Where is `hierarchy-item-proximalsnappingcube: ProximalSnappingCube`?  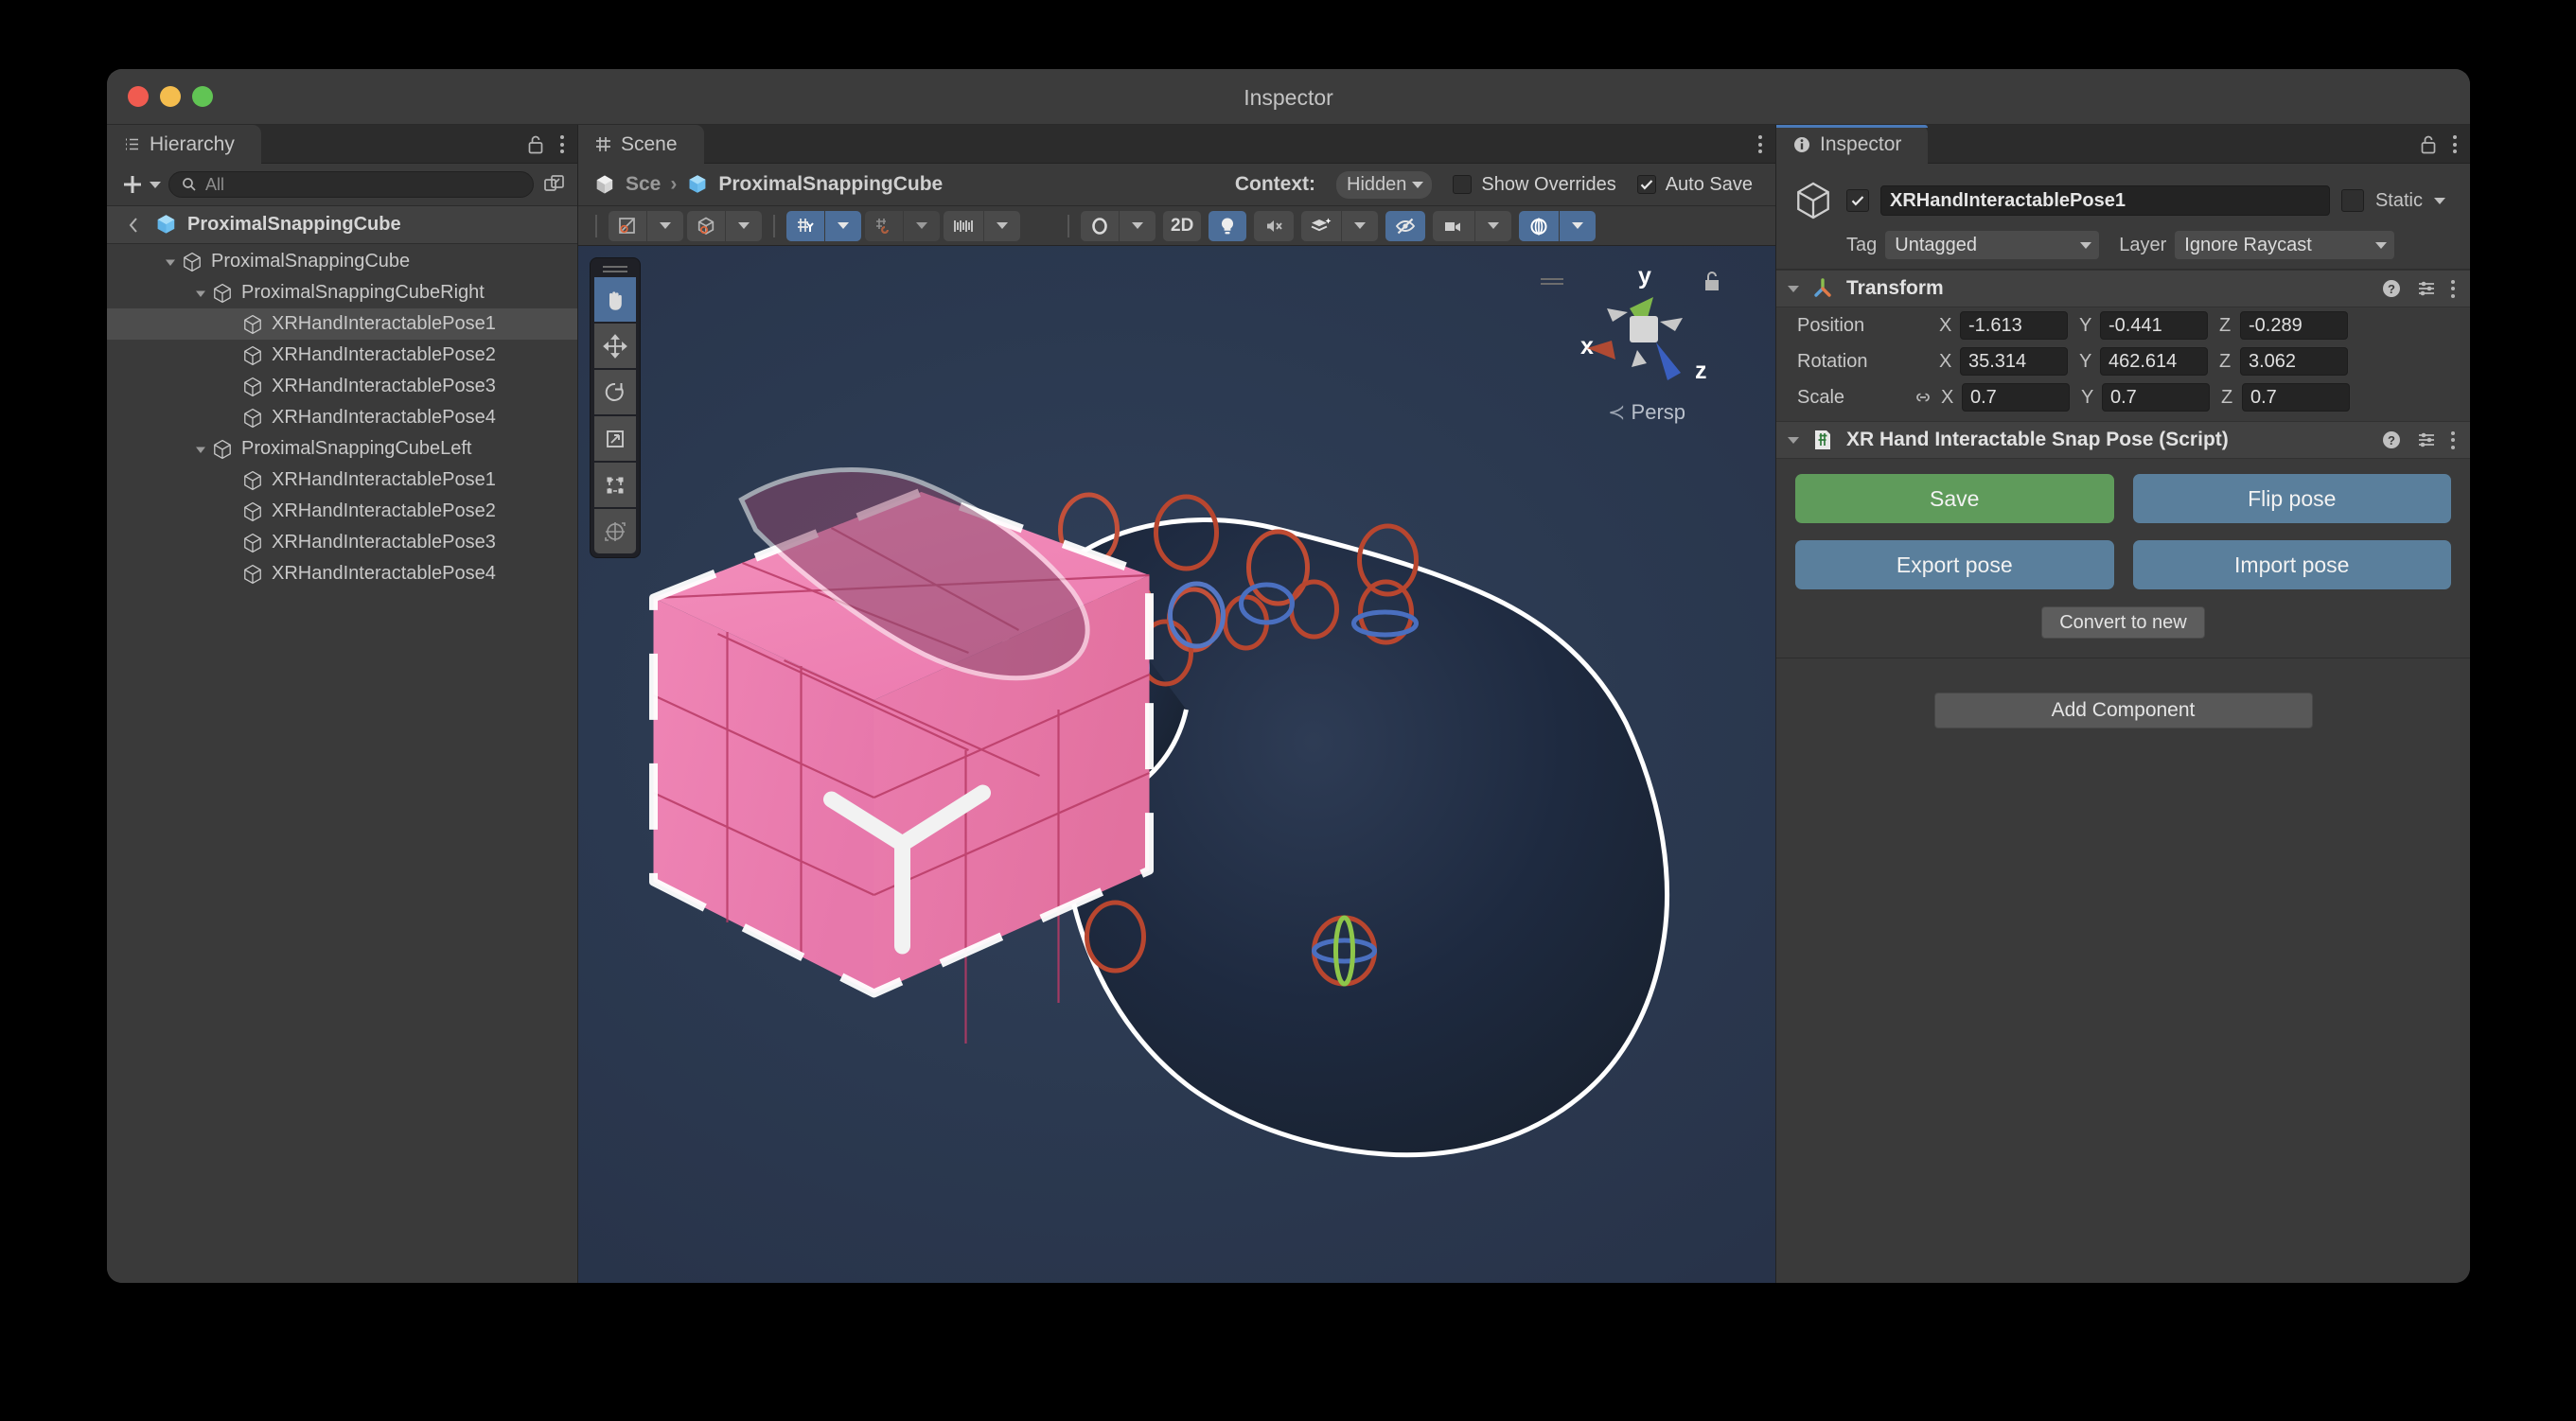
hierarchy-item-proximalsnappingcube: ProximalSnappingCube is located at coordinates (342, 261).